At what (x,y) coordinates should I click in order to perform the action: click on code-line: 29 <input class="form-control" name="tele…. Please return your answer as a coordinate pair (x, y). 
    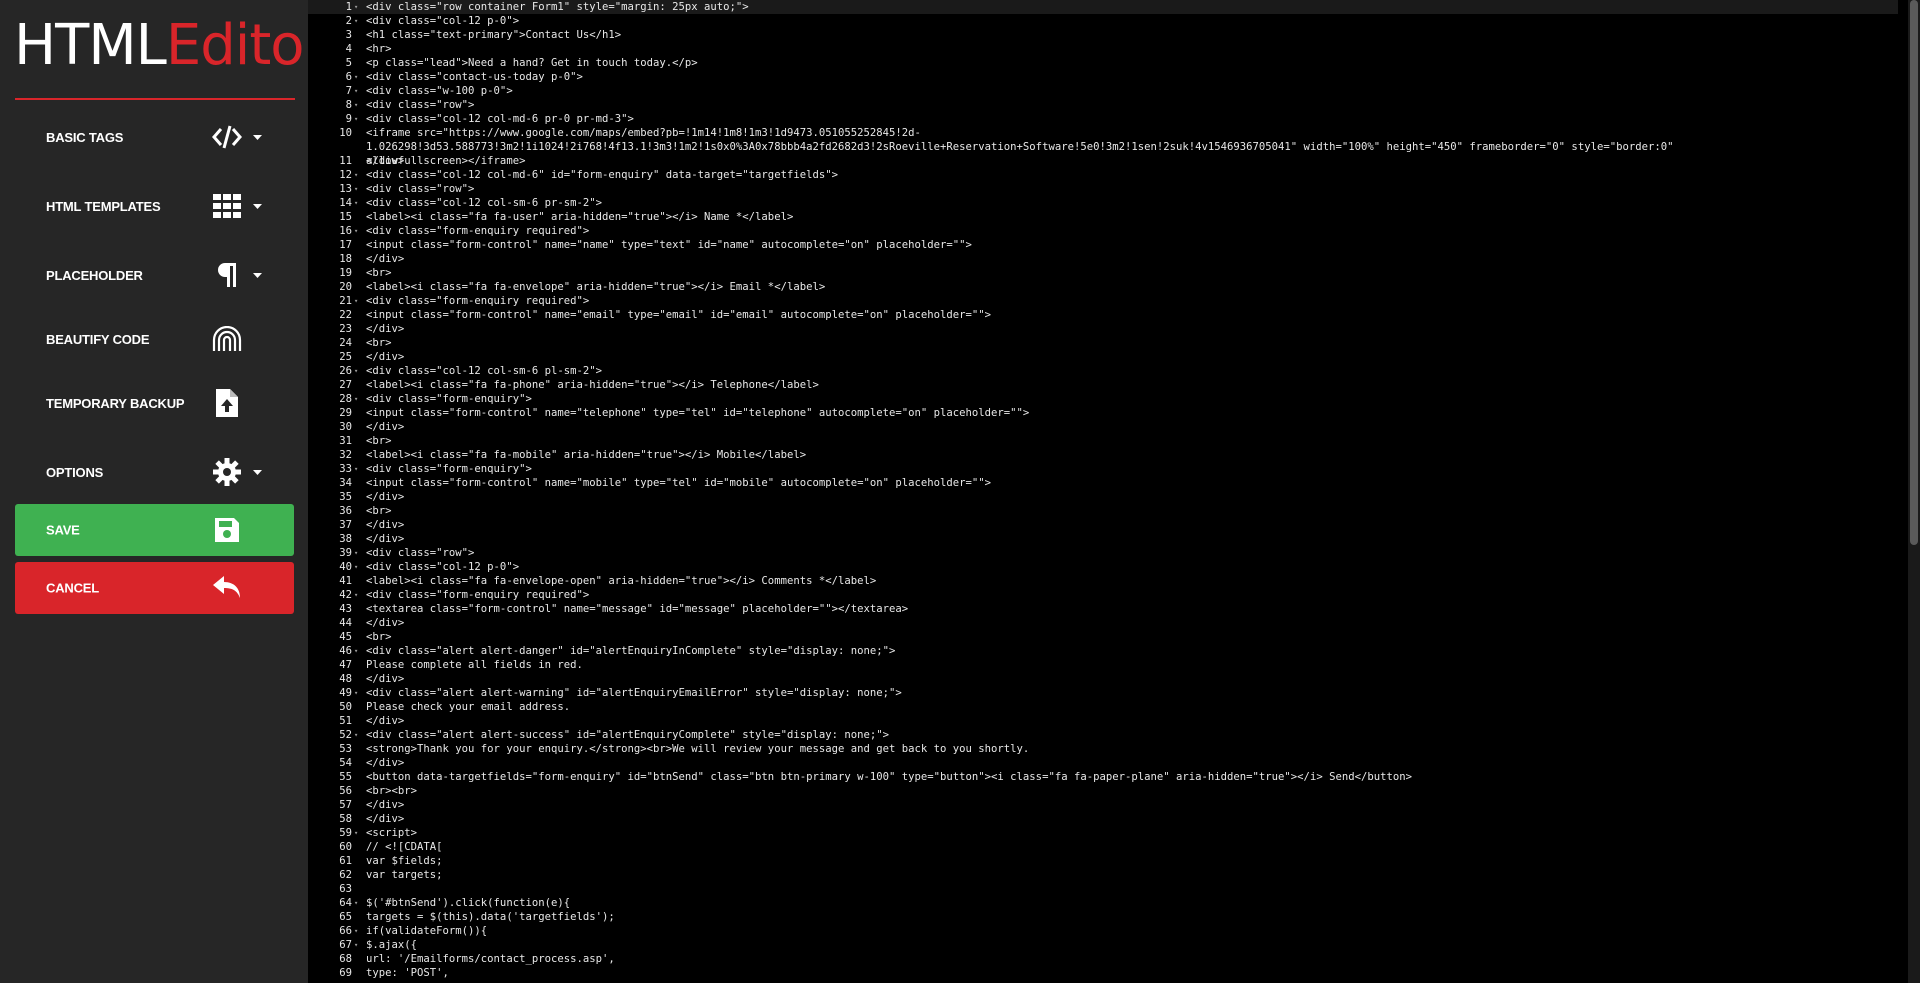
    Looking at the image, I should click on (1103, 413).